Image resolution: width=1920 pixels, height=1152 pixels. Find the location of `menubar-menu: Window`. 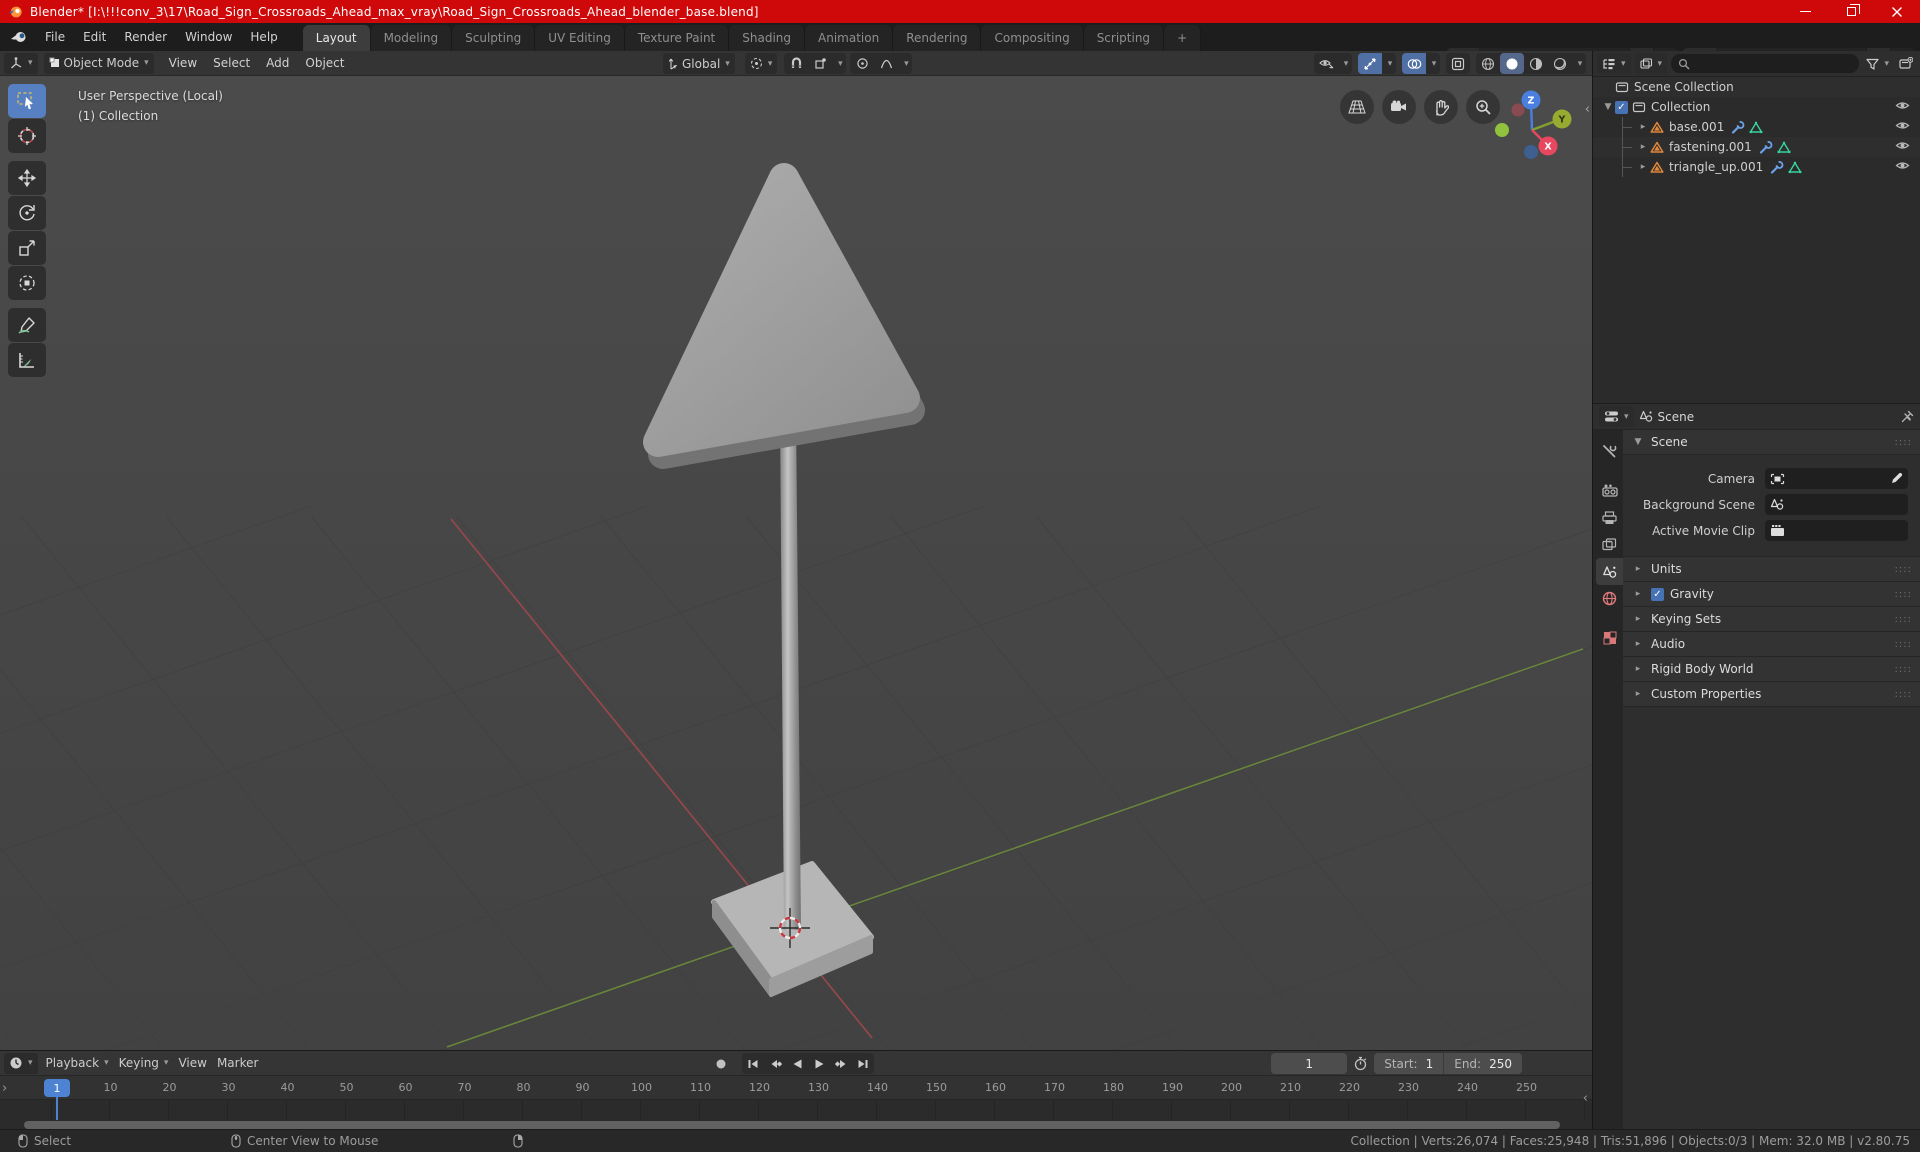

menubar-menu: Window is located at coordinates (208, 37).